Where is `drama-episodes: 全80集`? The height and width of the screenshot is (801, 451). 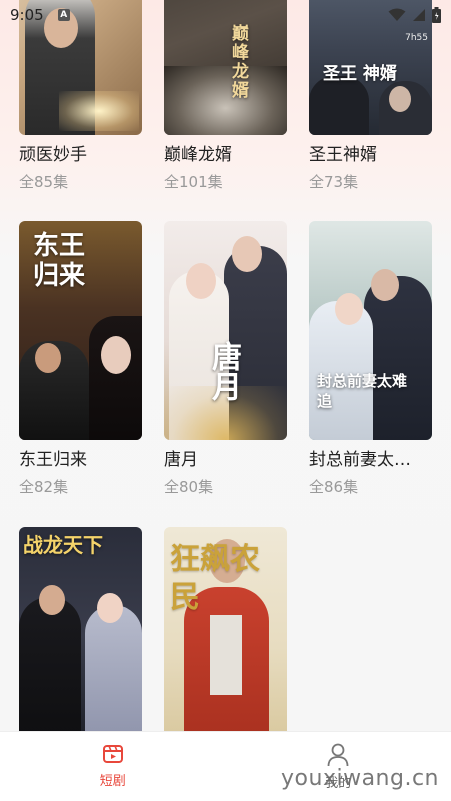 drama-episodes: 全80集 is located at coordinates (189, 487).